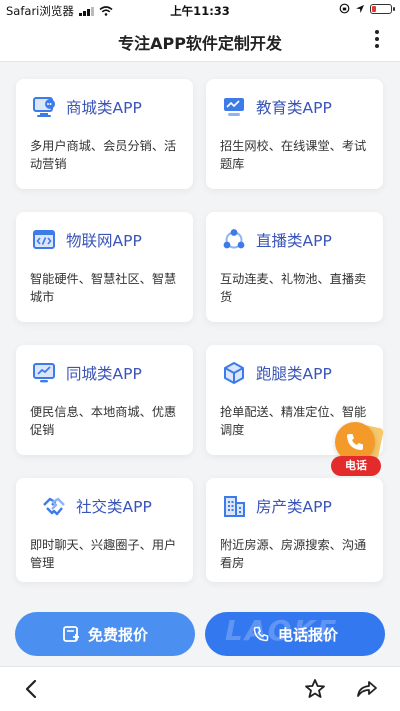  What do you see at coordinates (234, 506) in the screenshot?
I see `building-icon` at bounding box center [234, 506].